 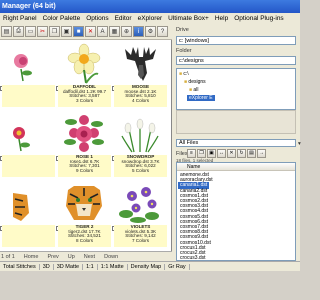 What do you see at coordinates (90, 266) in the screenshot?
I see `status-1-1: 1:1` at bounding box center [90, 266].